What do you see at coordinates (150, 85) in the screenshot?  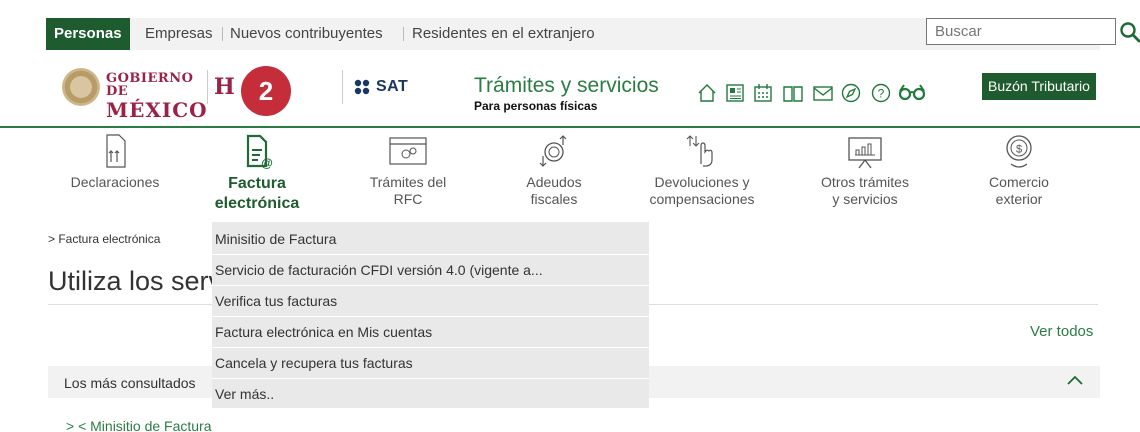 I see `gob-line1: GOBIERNO DE` at bounding box center [150, 85].